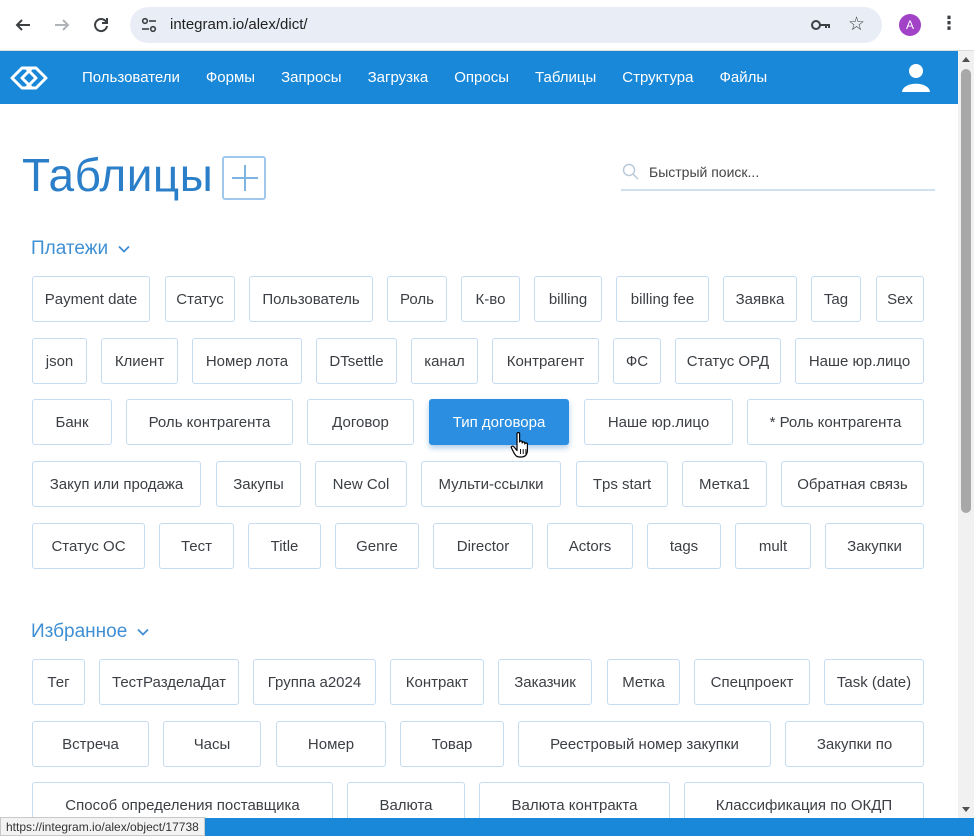 Image resolution: width=974 pixels, height=836 pixels. I want to click on nav-item-queries: Запросы, so click(311, 77).